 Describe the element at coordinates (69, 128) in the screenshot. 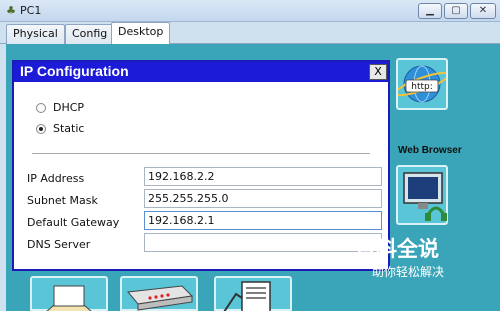

I see `static-label: Static` at that location.